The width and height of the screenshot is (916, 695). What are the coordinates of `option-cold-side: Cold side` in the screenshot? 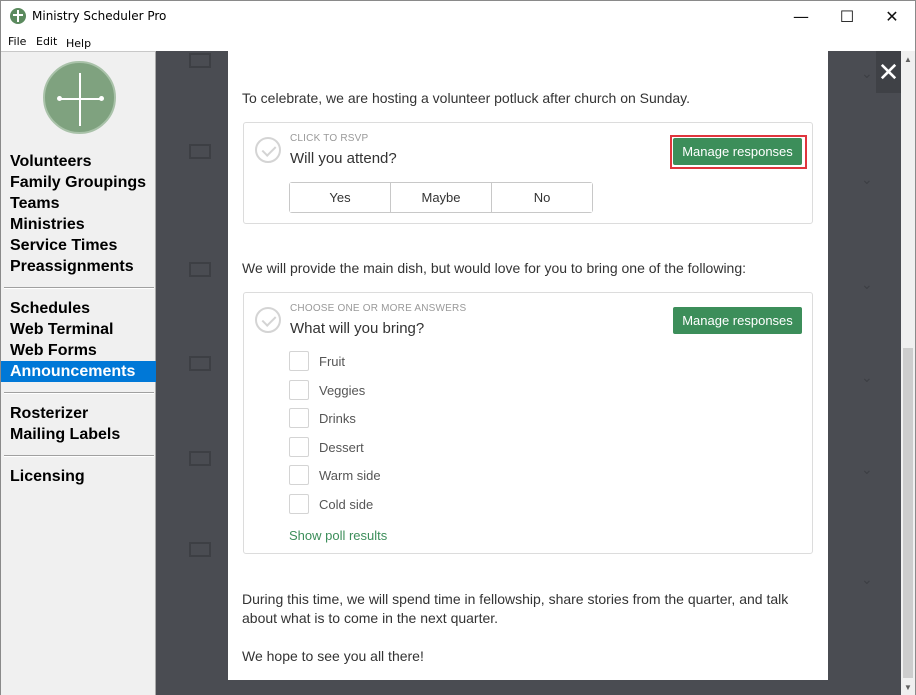 It's located at (331, 504).